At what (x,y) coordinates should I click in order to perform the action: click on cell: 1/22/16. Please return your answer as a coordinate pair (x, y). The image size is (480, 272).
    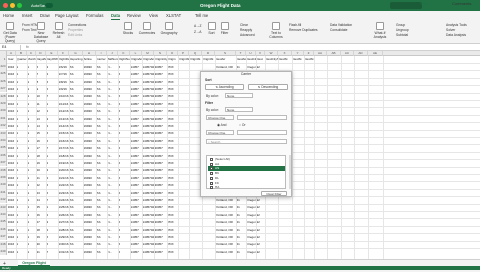
    Looking at the image, I should click on (64, 185).